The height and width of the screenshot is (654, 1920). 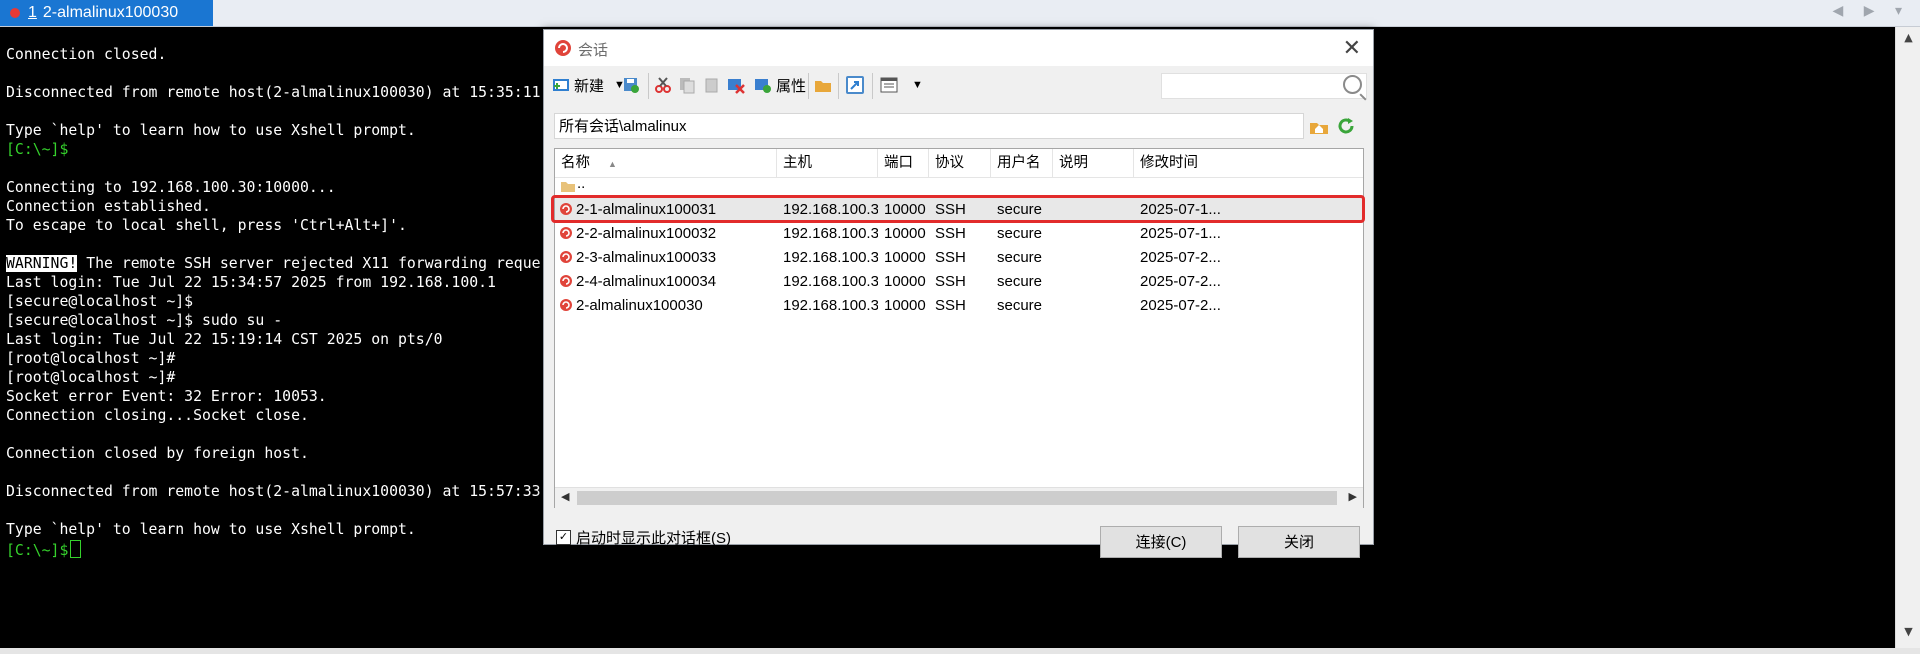 What do you see at coordinates (666, 234) in the screenshot?
I see `session-name: 2-2-almalinux100032` at bounding box center [666, 234].